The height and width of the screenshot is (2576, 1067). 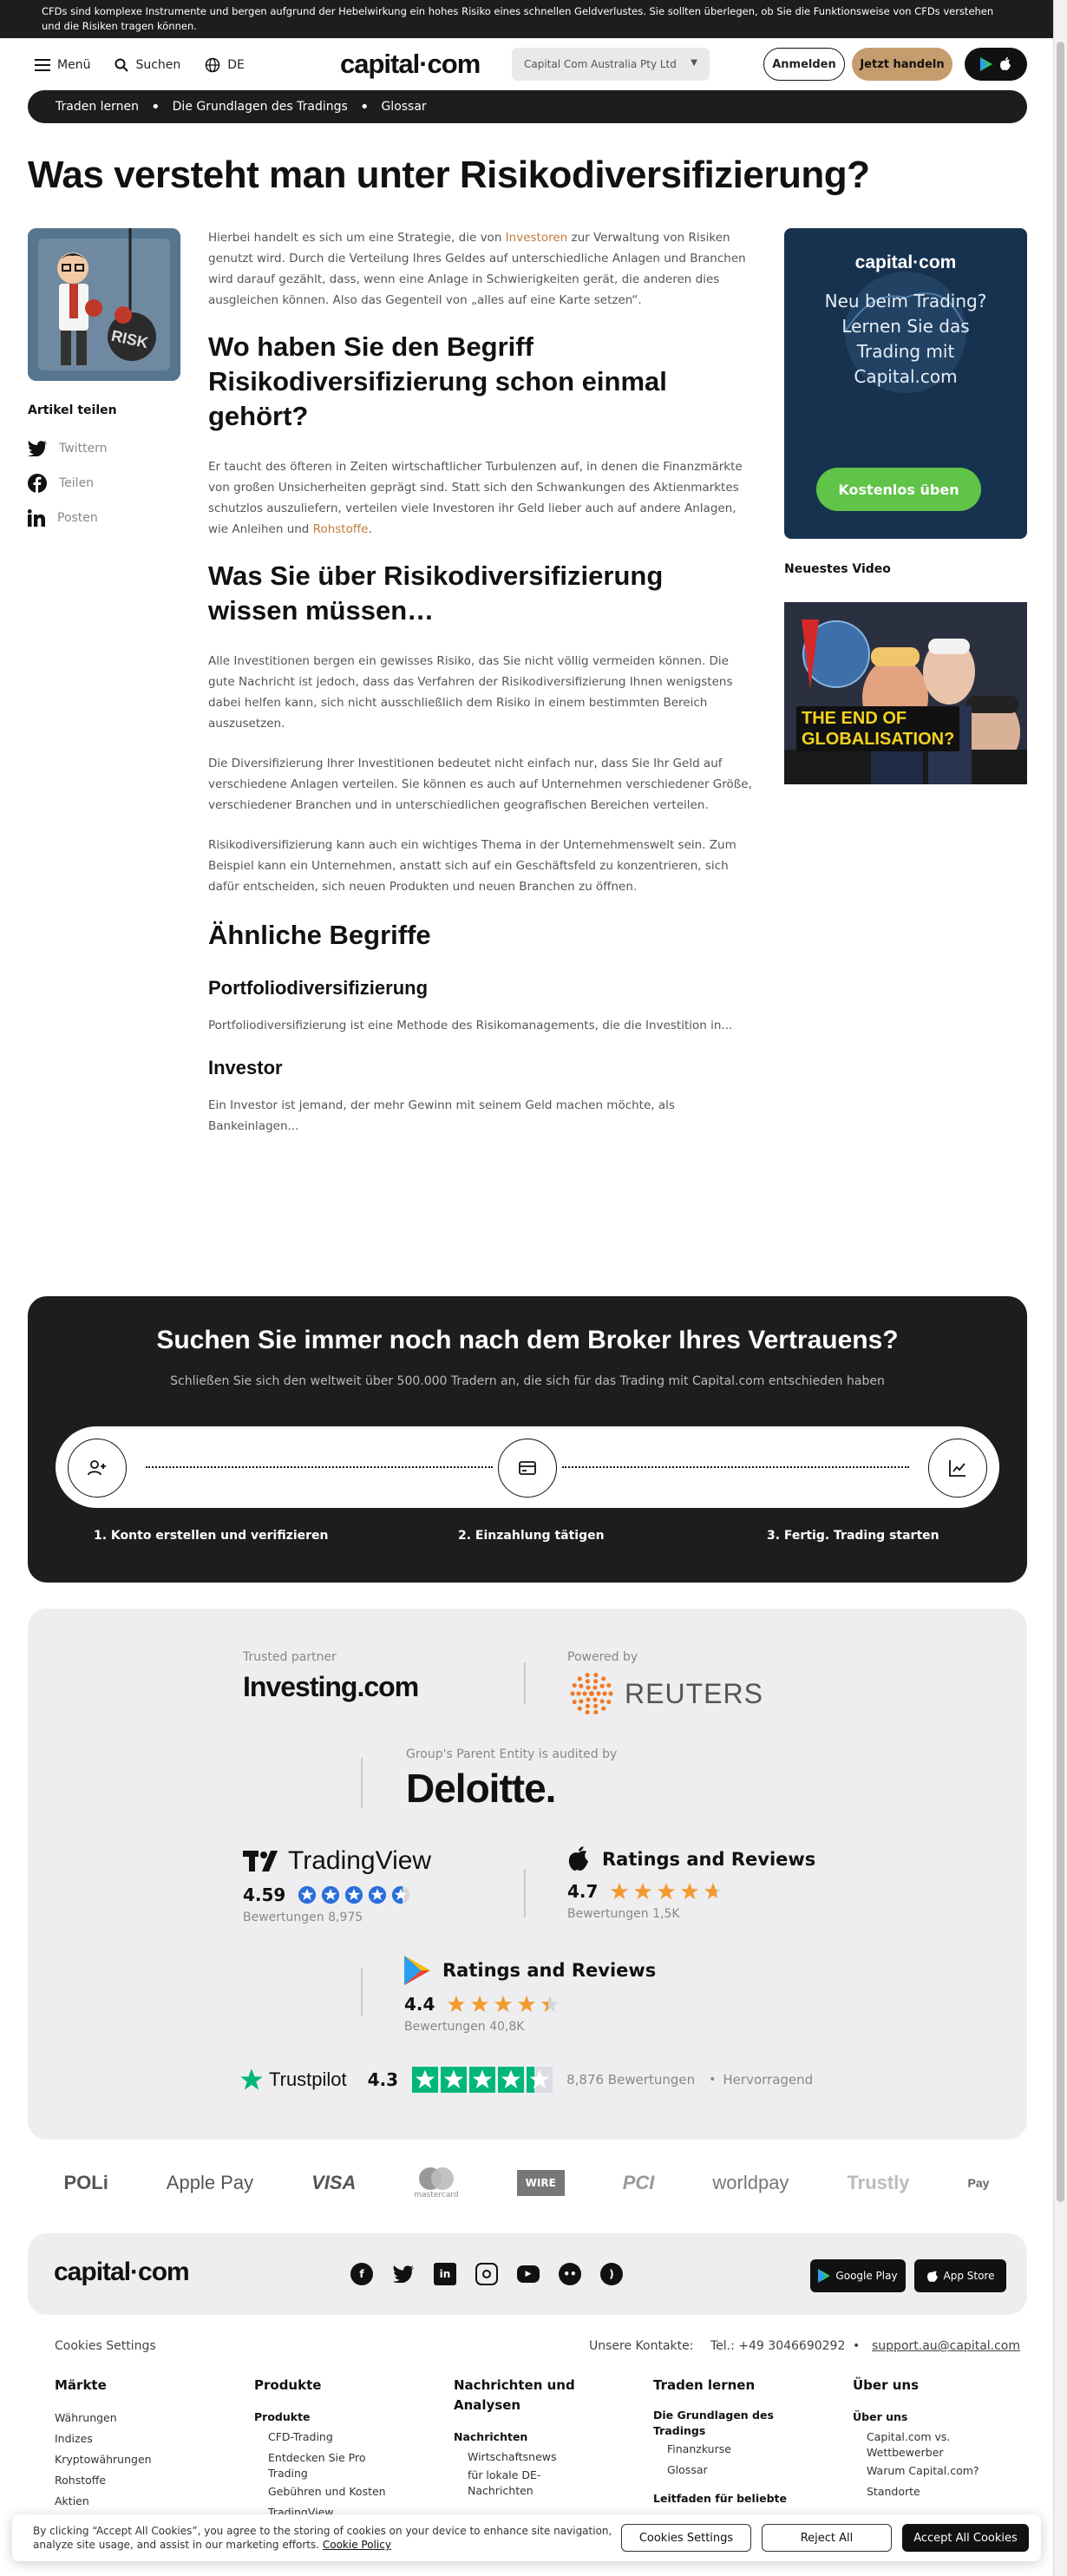 What do you see at coordinates (918, 2444) in the screenshot?
I see `footer-link: Capital.com vs. Wettbewerber` at bounding box center [918, 2444].